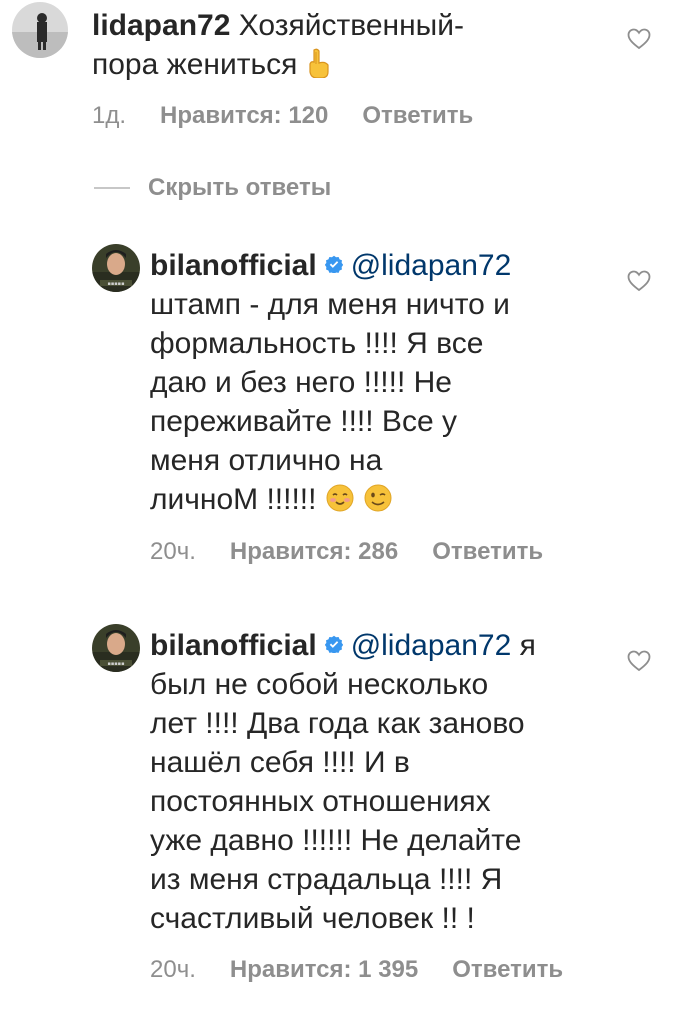 This screenshot has width=690, height=1015. I want to click on hide-replies-label: Скрыть ответы, so click(240, 187).